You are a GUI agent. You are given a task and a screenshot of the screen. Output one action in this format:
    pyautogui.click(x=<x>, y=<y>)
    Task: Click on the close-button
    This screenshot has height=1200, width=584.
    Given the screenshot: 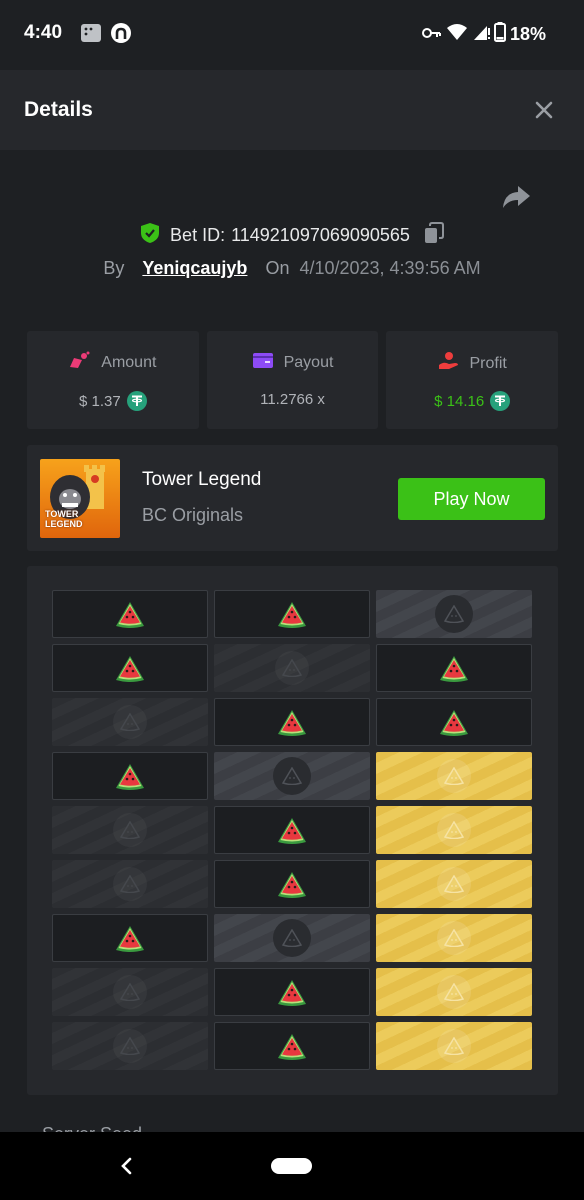 What is the action you would take?
    pyautogui.click(x=544, y=110)
    